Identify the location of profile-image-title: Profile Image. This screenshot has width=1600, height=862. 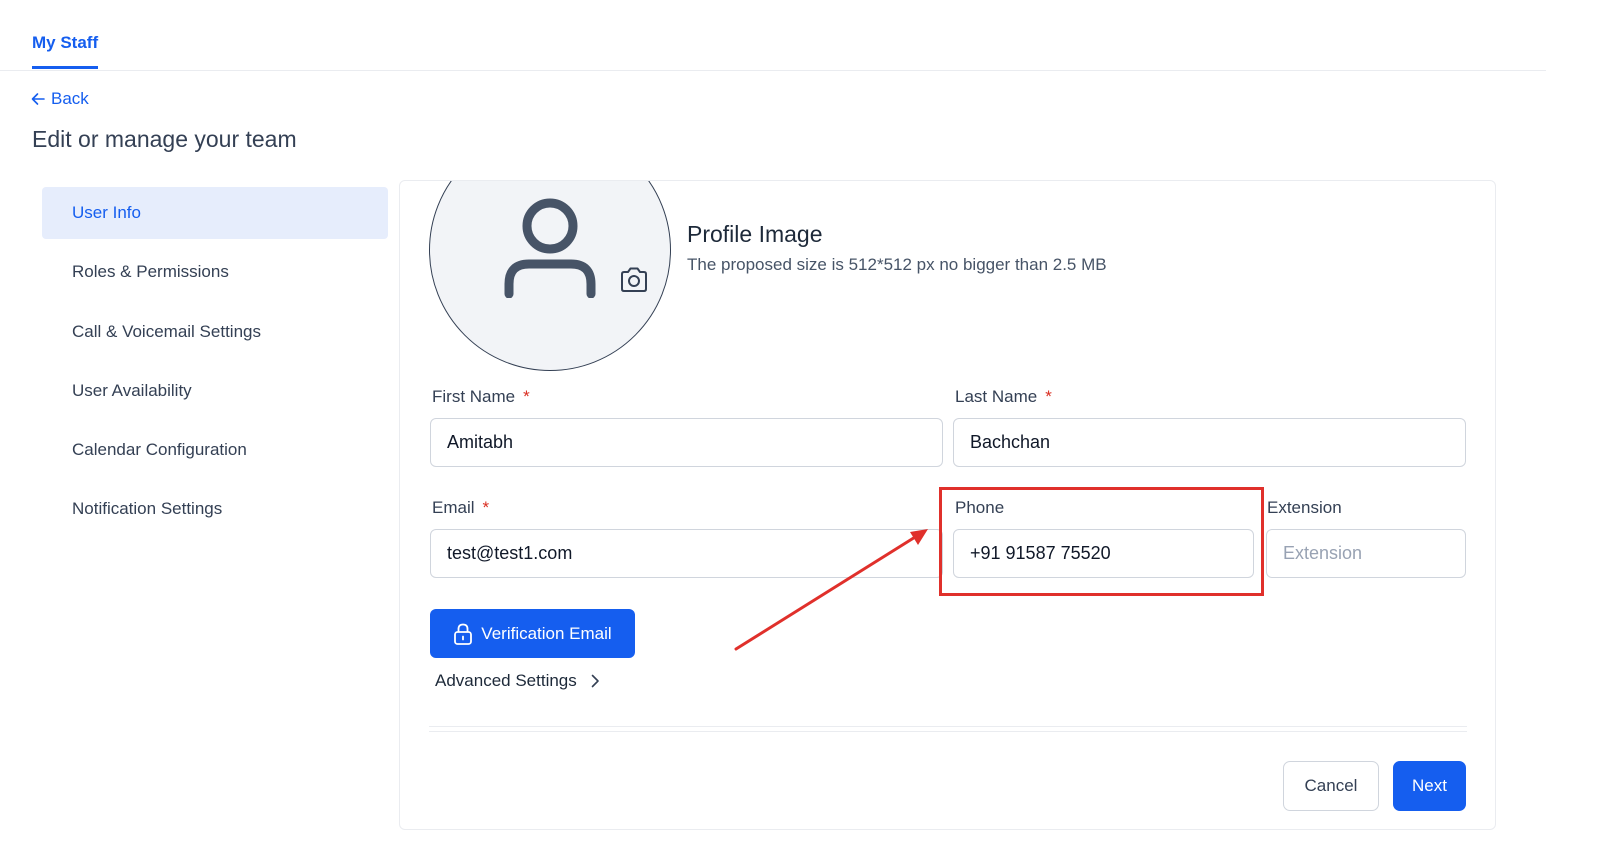
(755, 234).